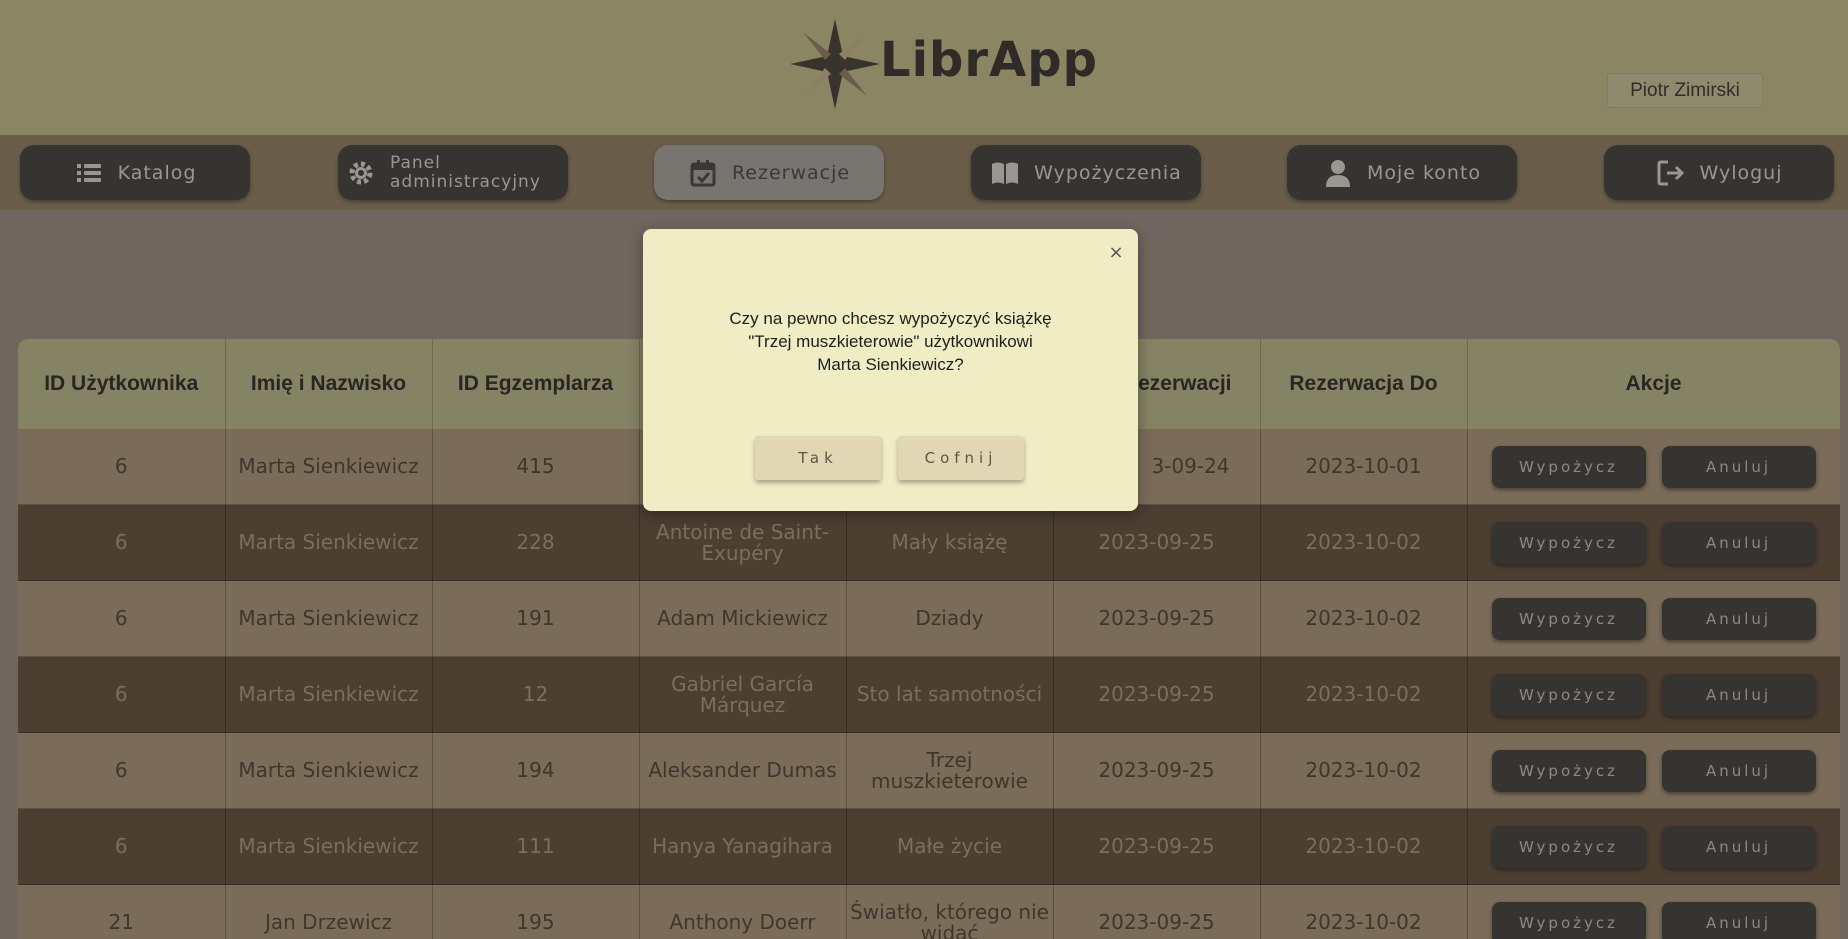 The image size is (1848, 939). Describe the element at coordinates (890, 318) in the screenshot. I see `dialog-message-line: Czy na pewno chcesz wypożyczyć książkę` at that location.